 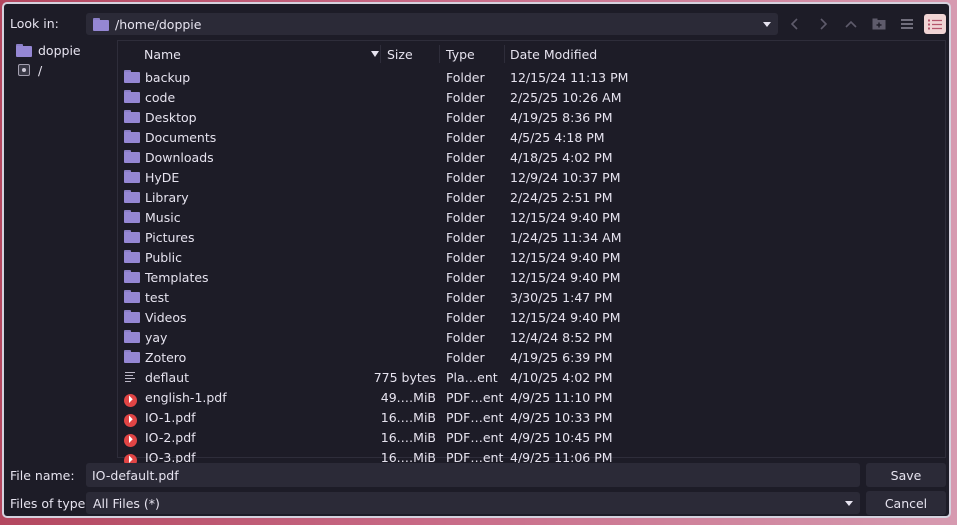 I want to click on table-row: Library Folder 2/24/25 2:51 PM, so click(x=531, y=197).